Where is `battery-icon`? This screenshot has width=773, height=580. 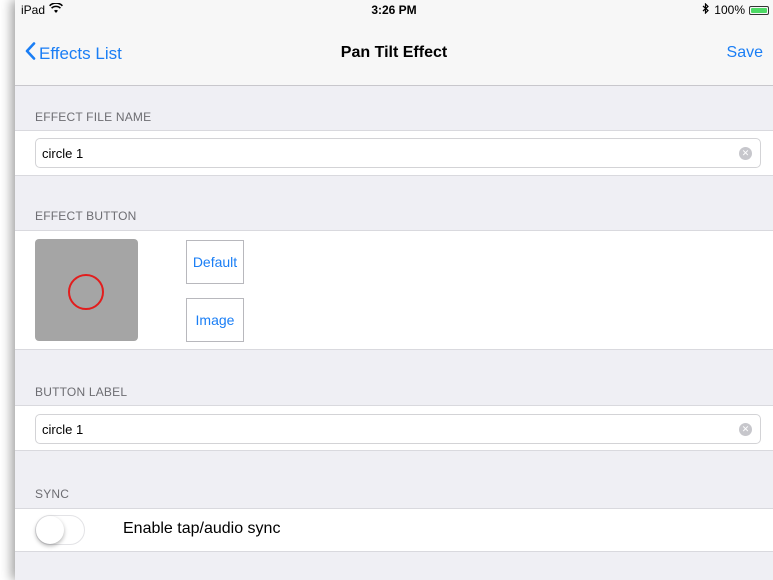
battery-icon is located at coordinates (759, 10).